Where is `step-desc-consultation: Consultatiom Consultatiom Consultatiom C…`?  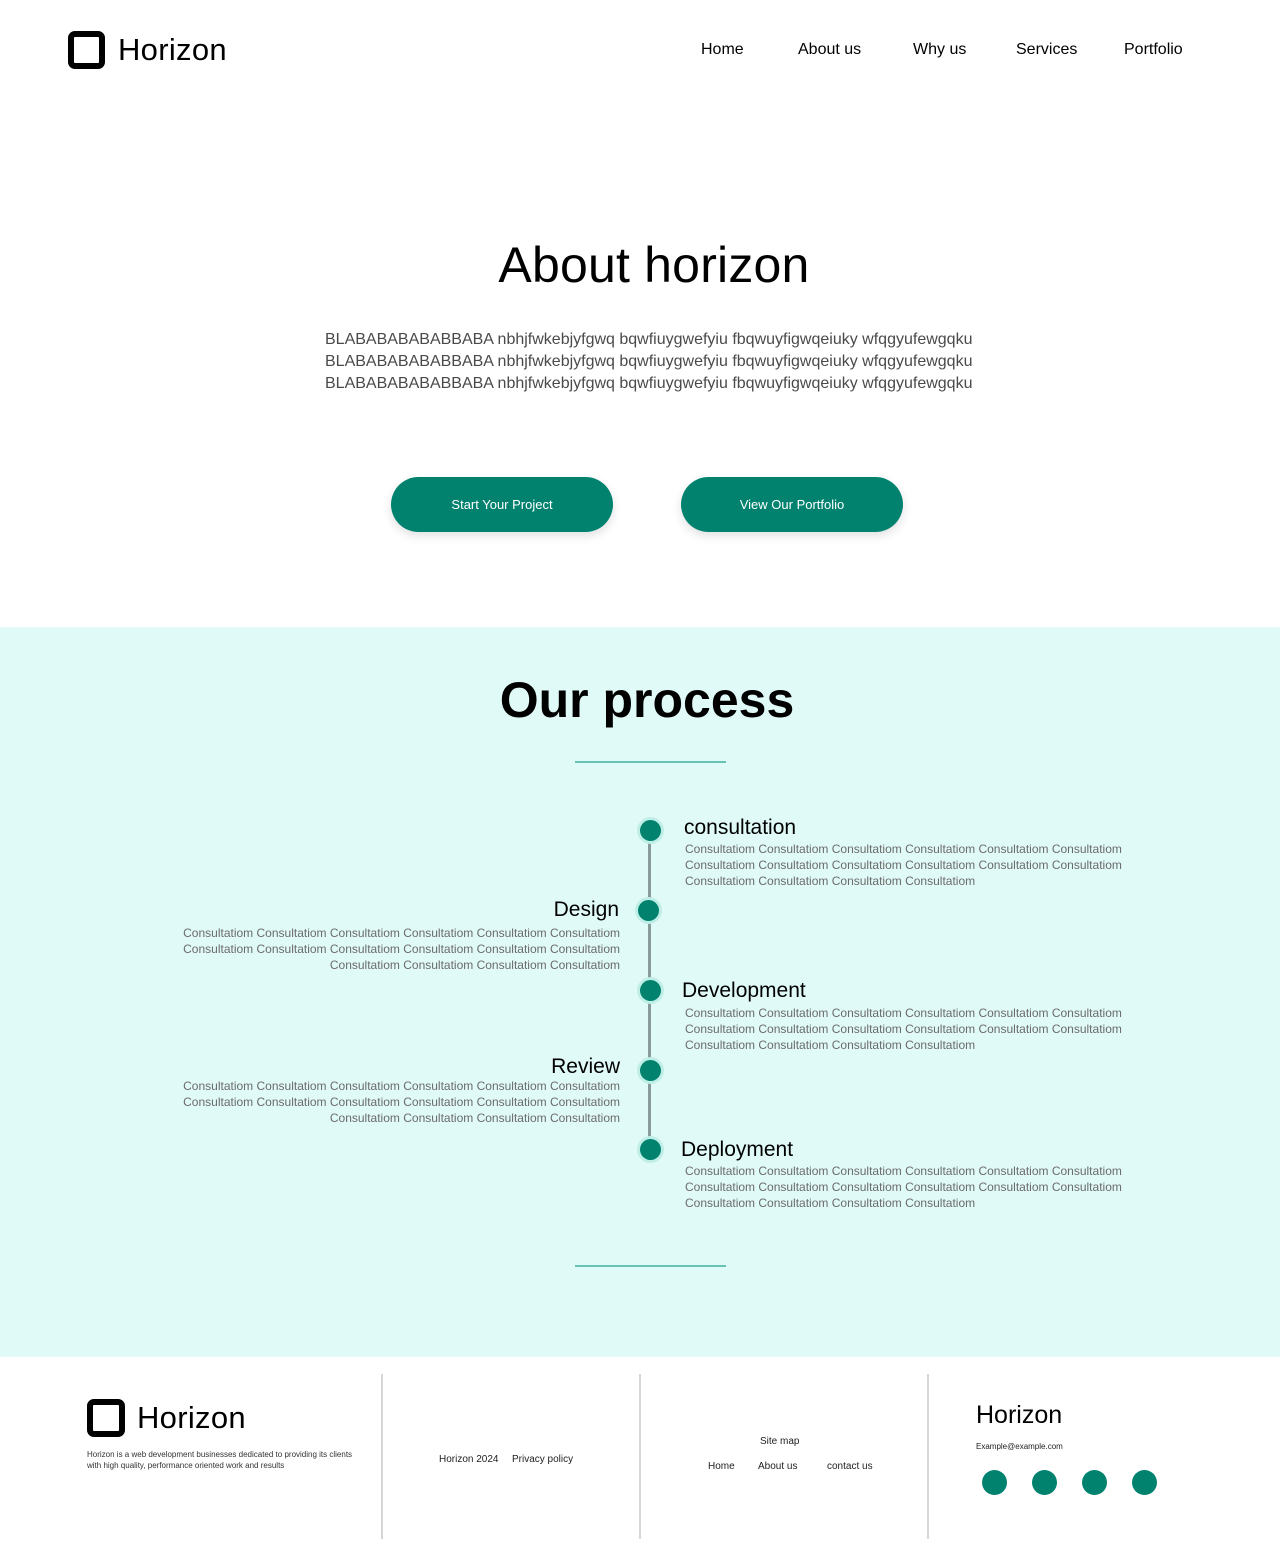 step-desc-consultation: Consultatiom Consultatiom Consultatiom C… is located at coordinates (903, 865).